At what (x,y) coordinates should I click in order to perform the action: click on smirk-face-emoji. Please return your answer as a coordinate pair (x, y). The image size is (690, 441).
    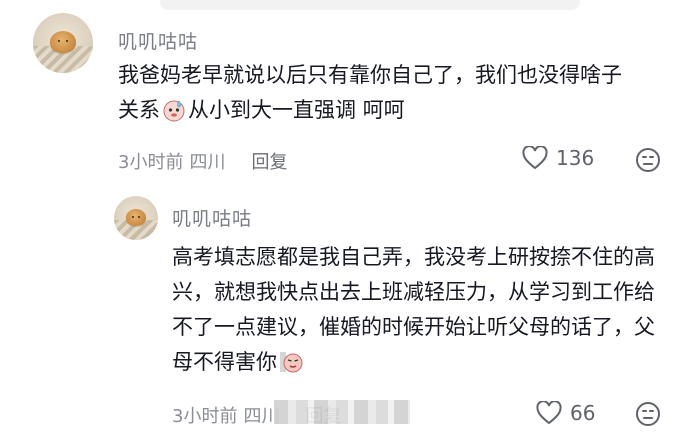
    Looking at the image, I should click on (291, 362).